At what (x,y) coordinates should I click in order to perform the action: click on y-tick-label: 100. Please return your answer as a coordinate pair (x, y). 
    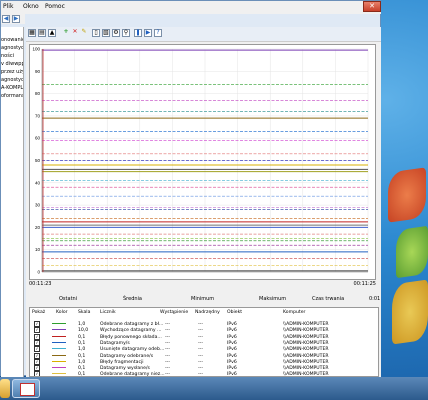
    Looking at the image, I should click on (36, 49).